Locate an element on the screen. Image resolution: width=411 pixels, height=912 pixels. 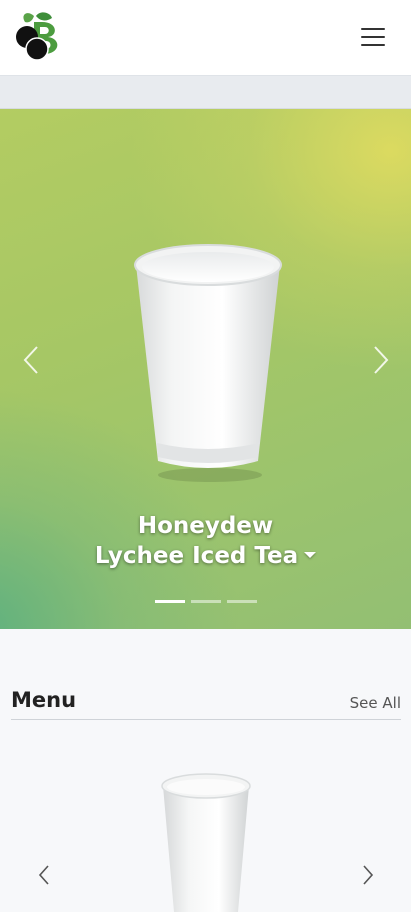
hamburger-menu-icon is located at coordinates (373, 38).